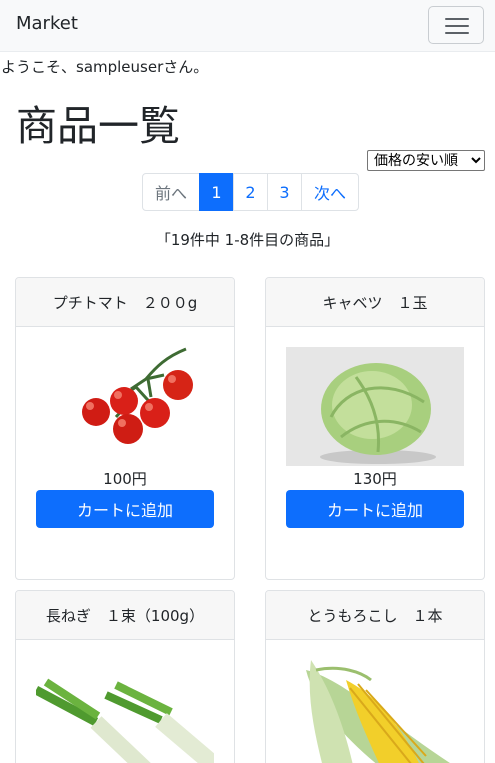 The height and width of the screenshot is (763, 495). I want to click on cherry-tomato-image, so click(125, 406).